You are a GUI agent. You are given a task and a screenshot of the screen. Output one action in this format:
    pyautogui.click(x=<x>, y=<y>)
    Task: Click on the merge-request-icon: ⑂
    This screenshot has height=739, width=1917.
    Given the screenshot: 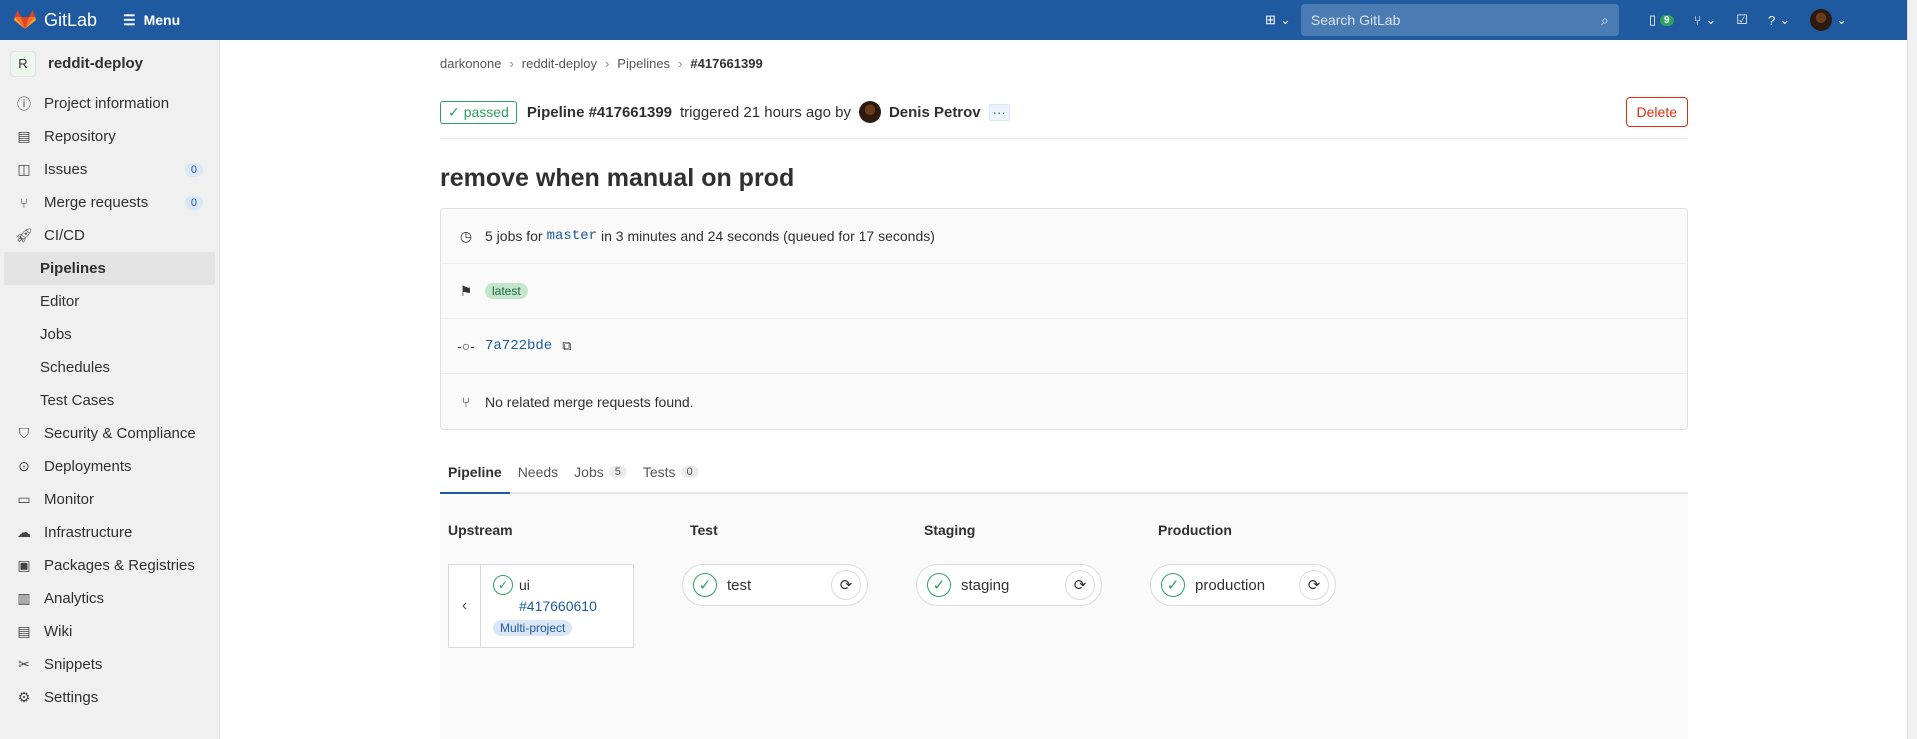 What is the action you would take?
    pyautogui.click(x=466, y=401)
    